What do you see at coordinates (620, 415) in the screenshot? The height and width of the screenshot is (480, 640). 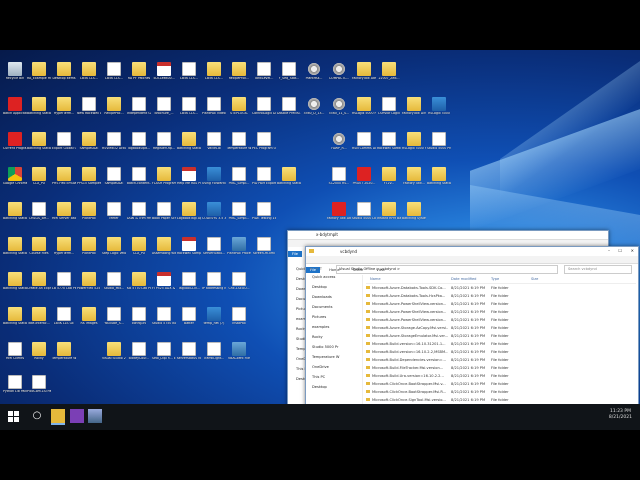 I see `system-clock: 11:23 PM 8/21/2021` at bounding box center [620, 415].